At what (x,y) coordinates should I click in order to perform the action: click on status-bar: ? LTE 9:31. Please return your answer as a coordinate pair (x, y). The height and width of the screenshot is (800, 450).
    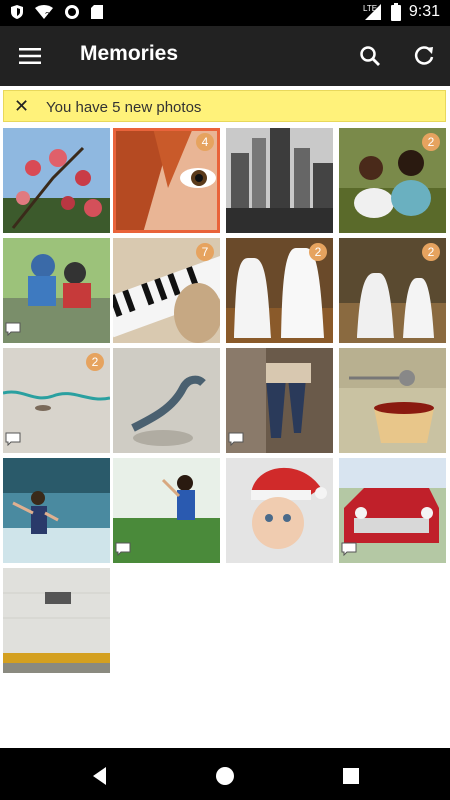
    Looking at the image, I should click on (225, 13).